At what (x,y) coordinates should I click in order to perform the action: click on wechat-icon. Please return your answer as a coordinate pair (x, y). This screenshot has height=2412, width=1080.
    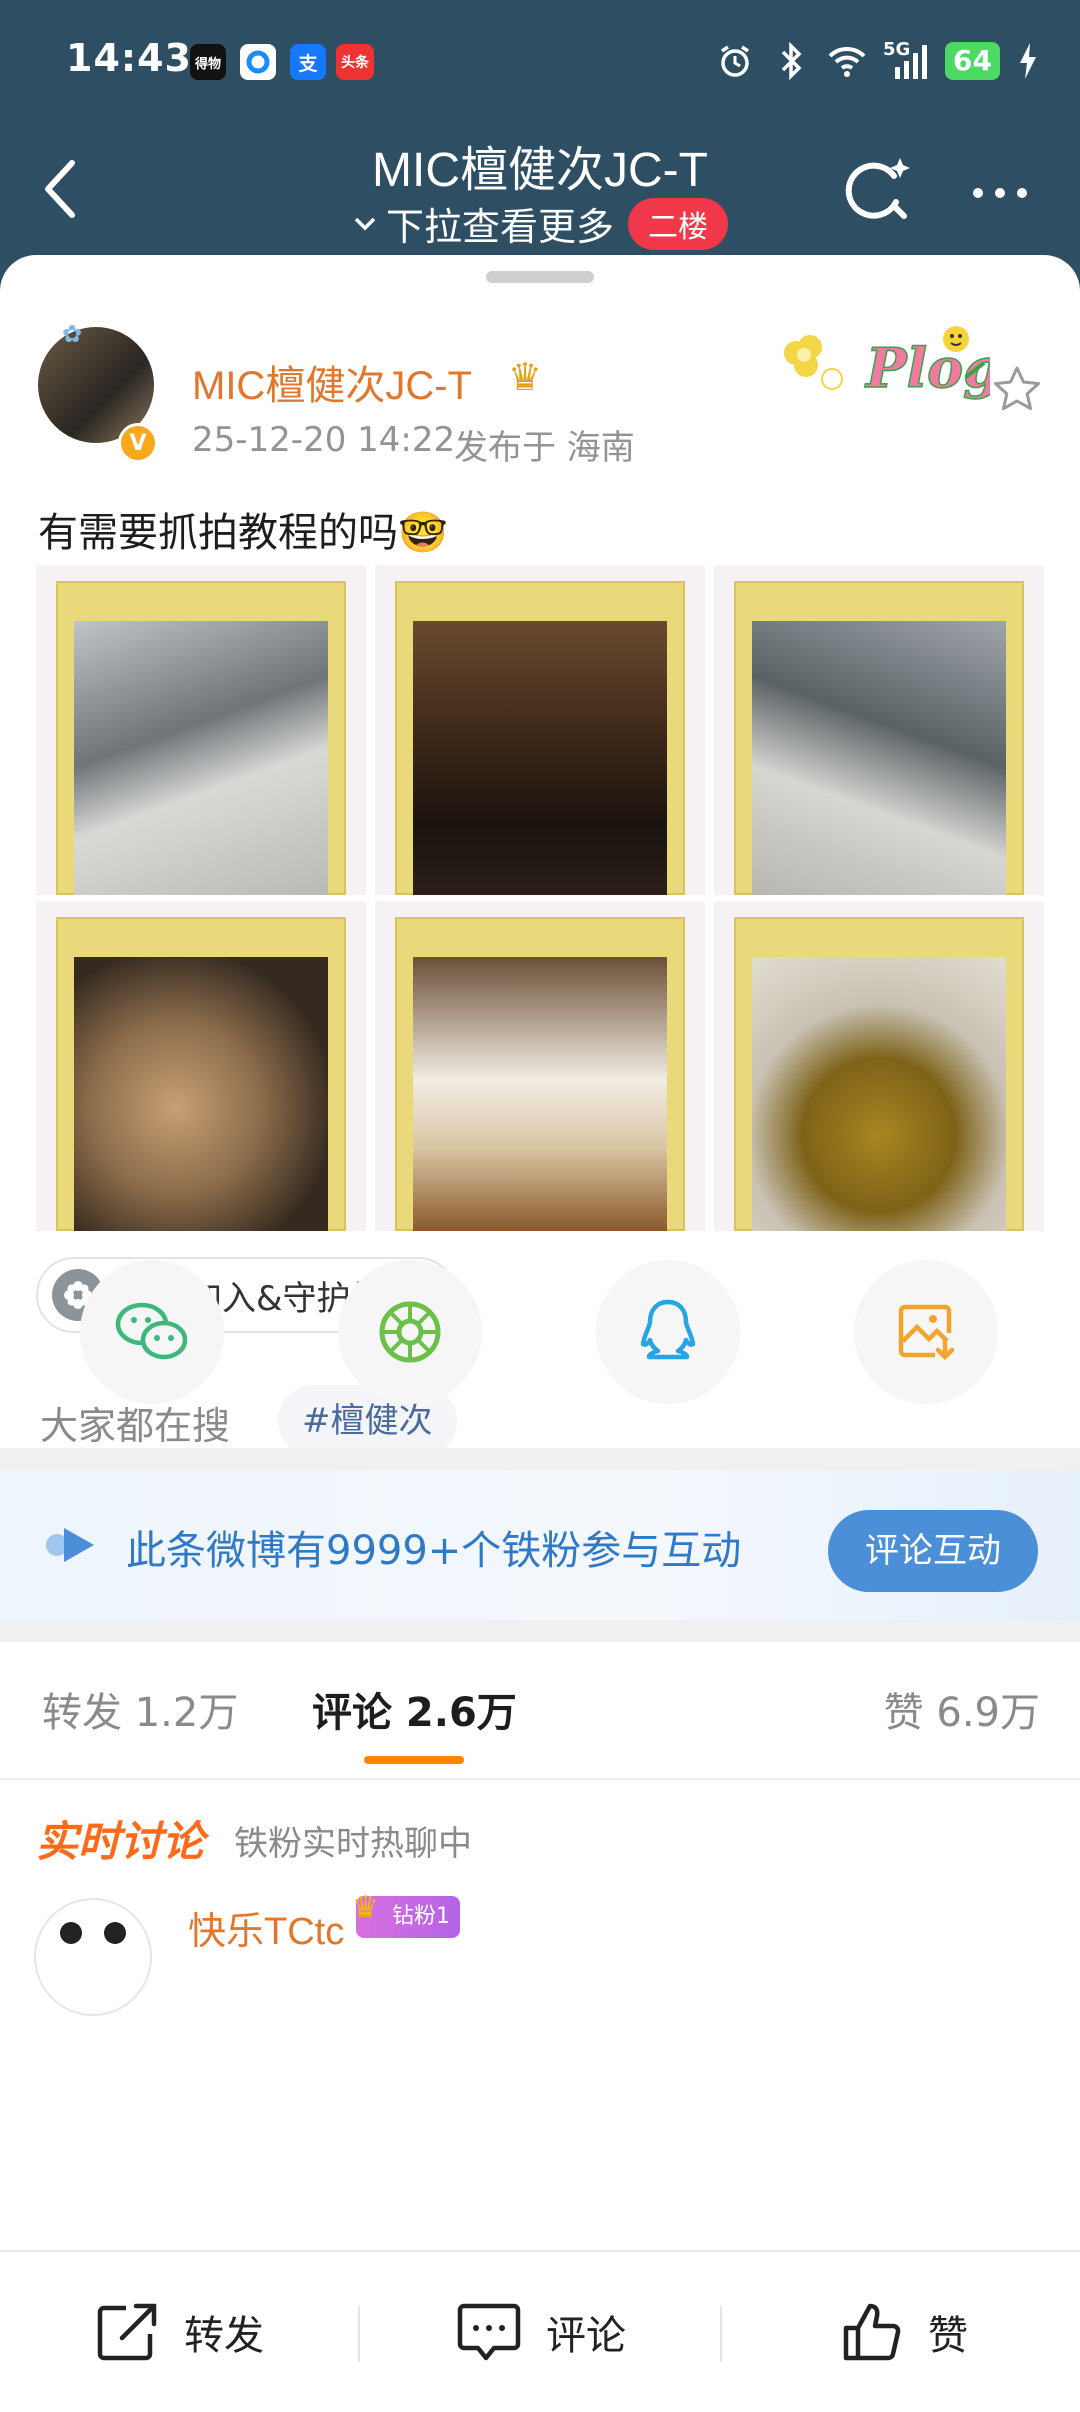
    Looking at the image, I should click on (151, 1331).